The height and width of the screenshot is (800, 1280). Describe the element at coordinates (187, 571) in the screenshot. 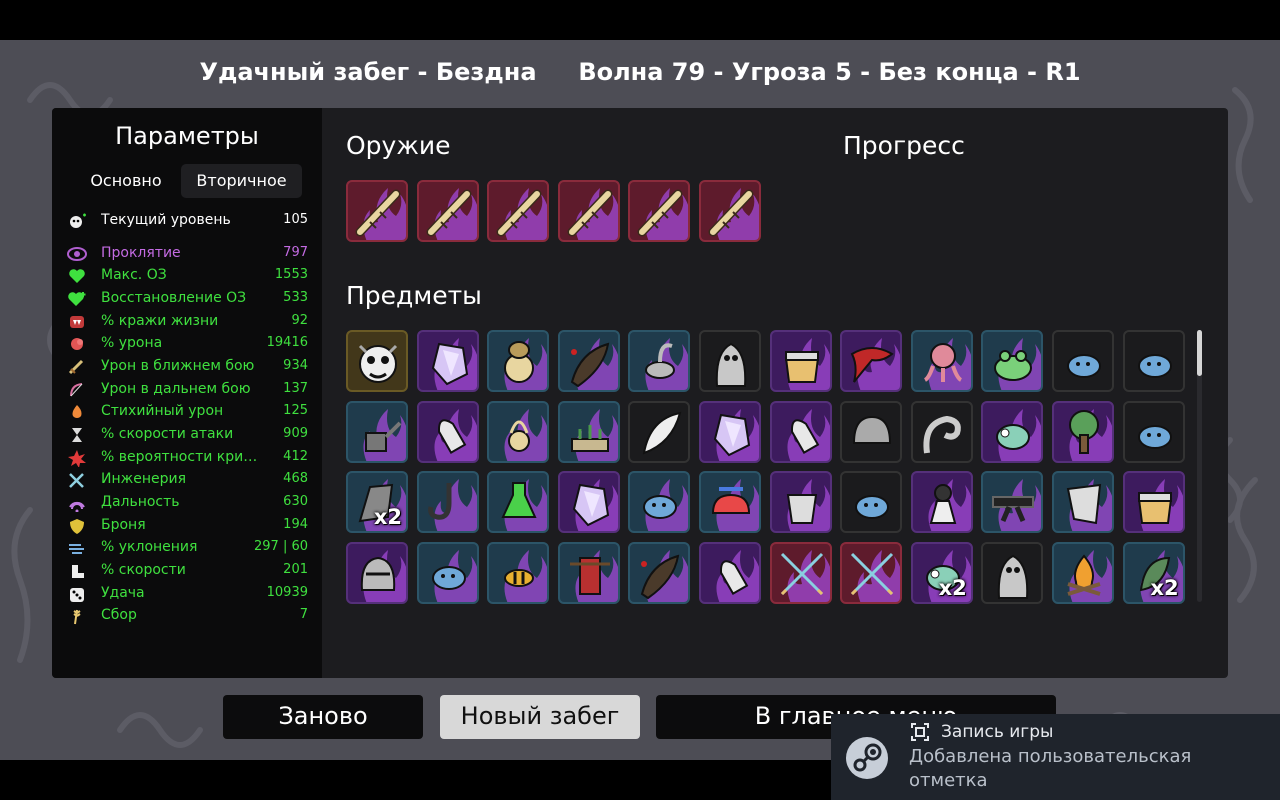

I see `stat-row: % скорости 201` at that location.